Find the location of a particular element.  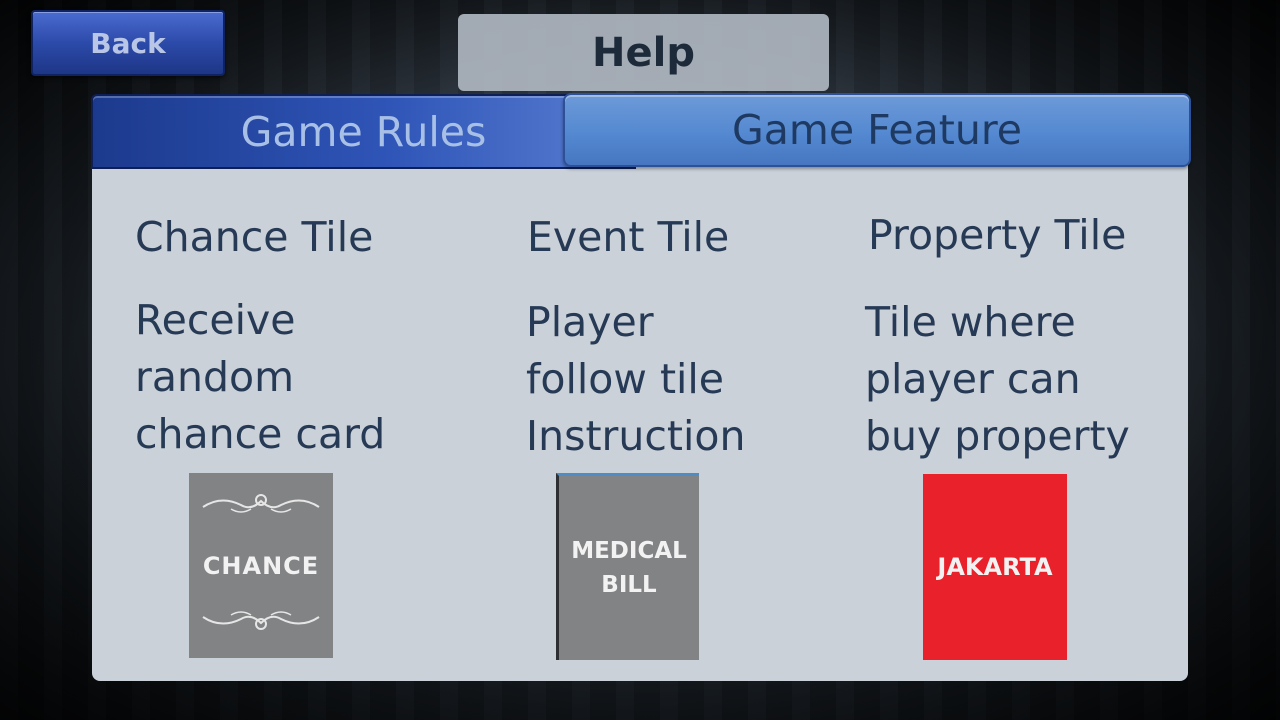

tile-label: MEDICAL is located at coordinates (629, 551).